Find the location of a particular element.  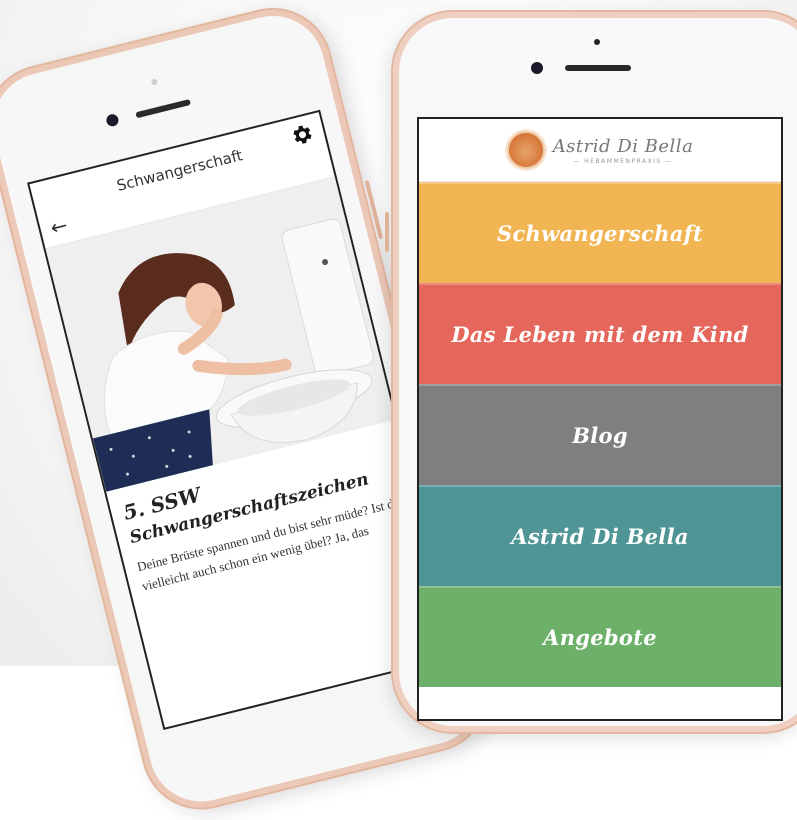

right-phone-camera is located at coordinates (537, 68).